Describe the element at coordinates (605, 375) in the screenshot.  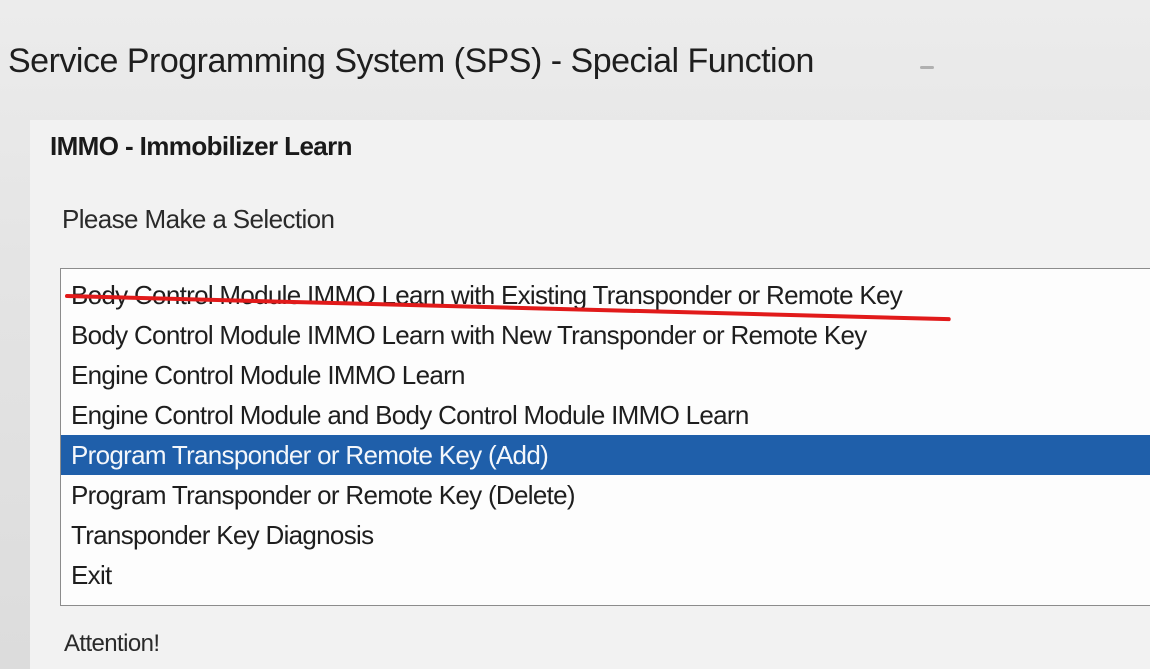
I see `list-item-ecm-learn: Engine Control Module IMMO Learn` at that location.